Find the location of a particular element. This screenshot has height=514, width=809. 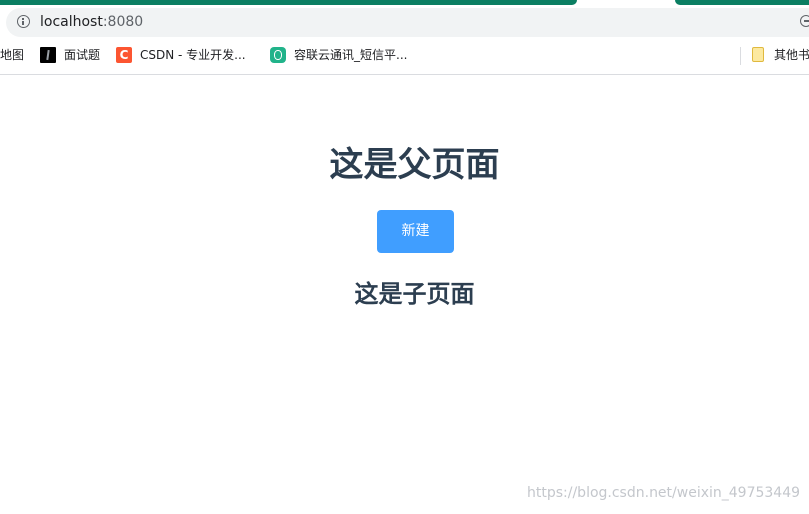

bookmarks-bar: 地图 面试题 C CSDN - 专业开发... 容联云通讯_短信平... 其他书 is located at coordinates (404, 55).